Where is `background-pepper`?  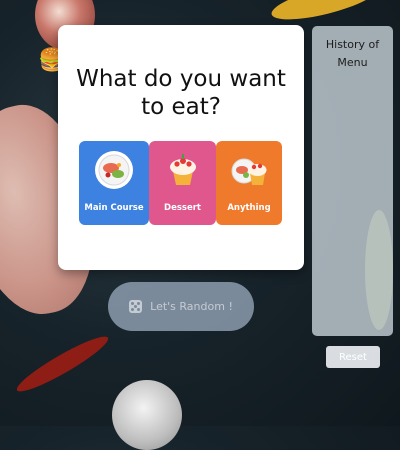
background-pepper is located at coordinates (325, 13).